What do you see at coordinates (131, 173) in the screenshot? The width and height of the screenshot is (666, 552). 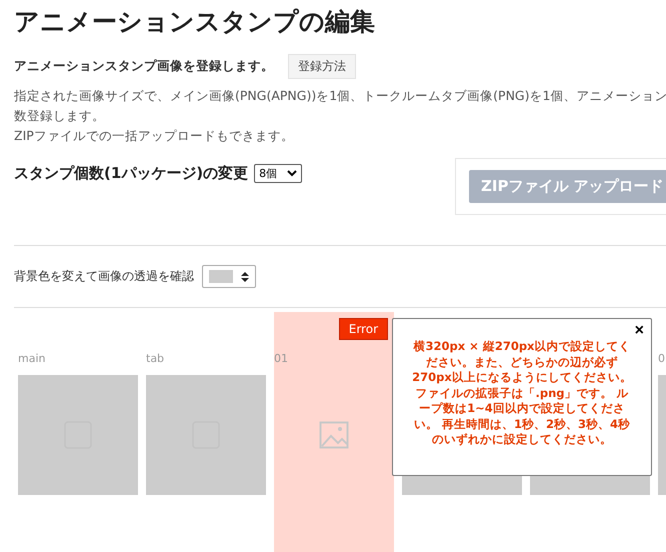 I see `stamp-count-label: スタンプ個数(1パッケージ)の変更` at bounding box center [131, 173].